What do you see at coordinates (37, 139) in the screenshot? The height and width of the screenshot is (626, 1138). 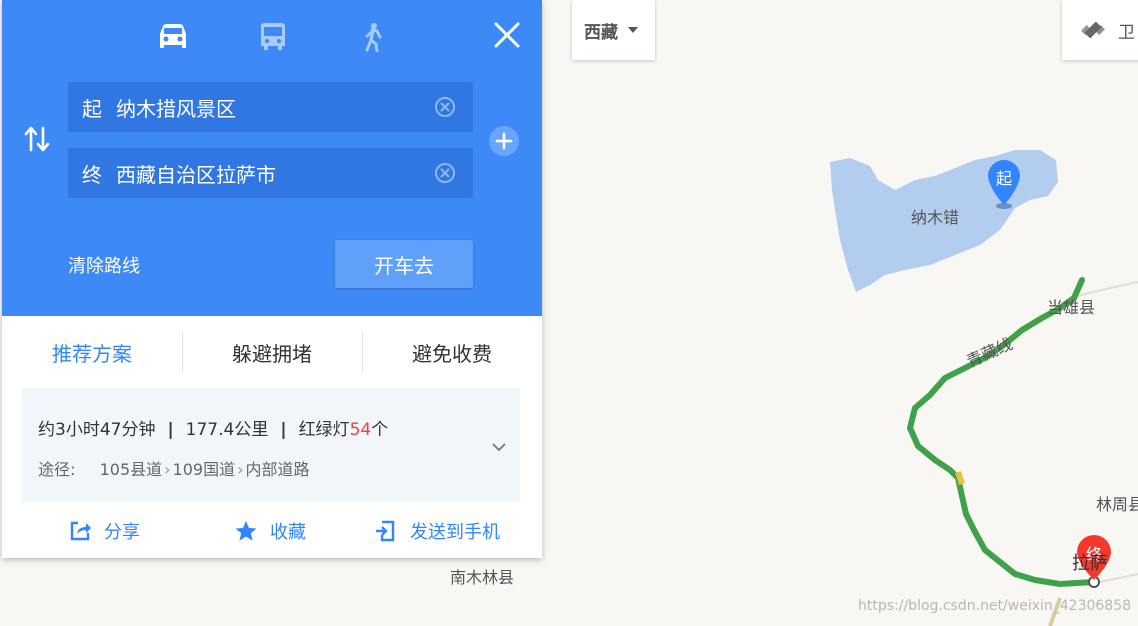 I see `swap-icon` at bounding box center [37, 139].